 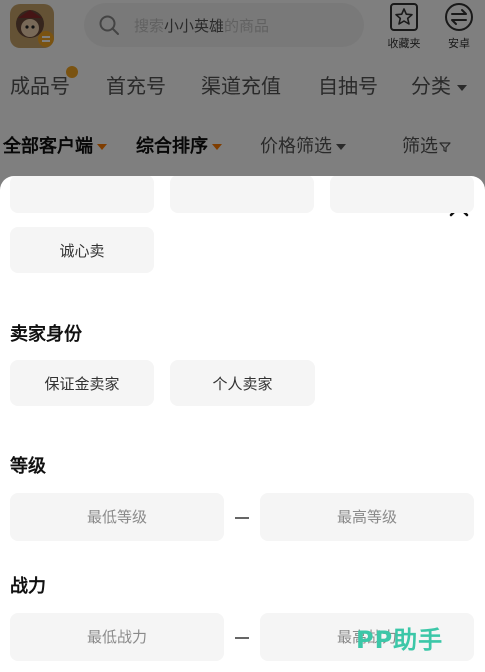 What do you see at coordinates (82, 383) in the screenshot?
I see `option-deposit-seller: 保证金卖家` at bounding box center [82, 383].